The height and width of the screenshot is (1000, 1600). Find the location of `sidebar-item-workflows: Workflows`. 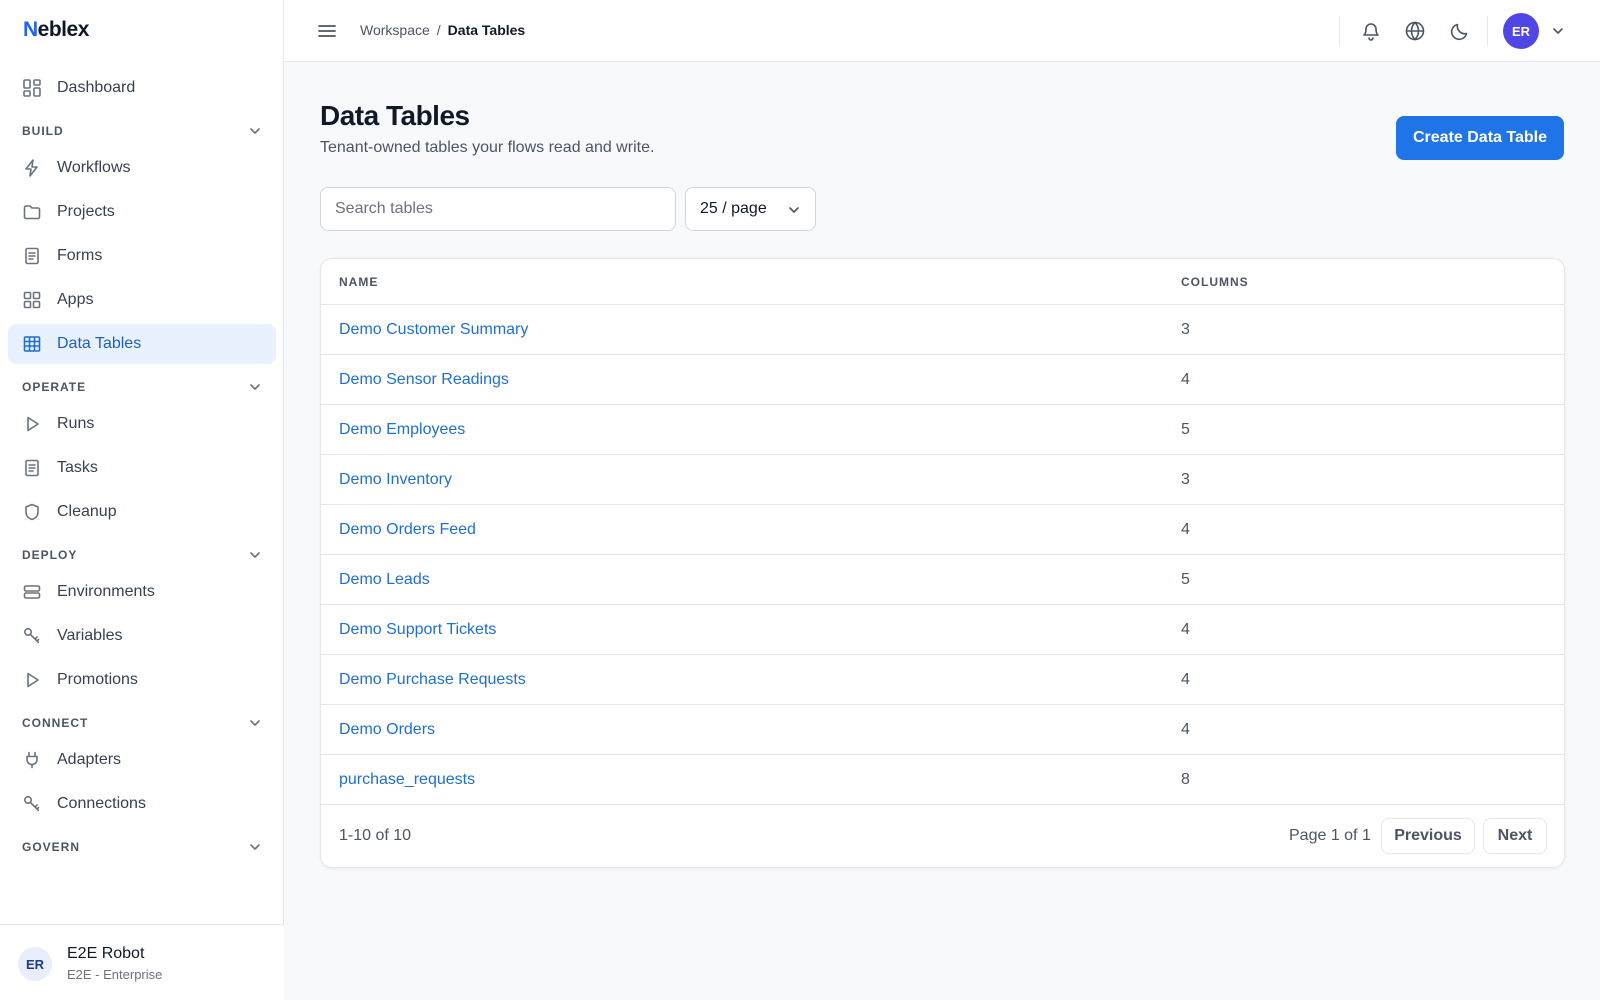

sidebar-item-workflows: Workflows is located at coordinates (142, 168).